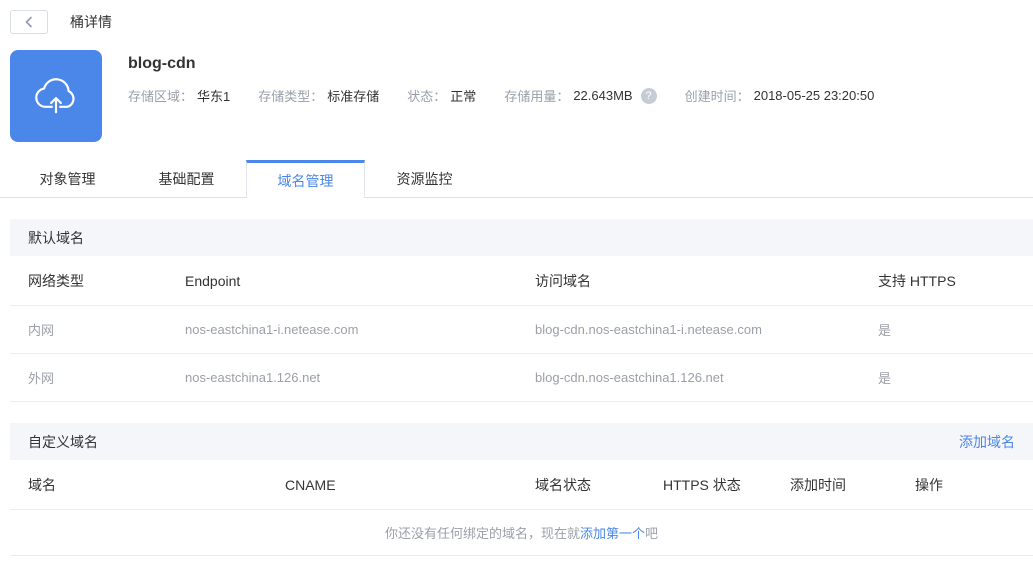 This screenshot has width=1033, height=562. What do you see at coordinates (353, 96) in the screenshot?
I see `info-value: 标准存储` at bounding box center [353, 96].